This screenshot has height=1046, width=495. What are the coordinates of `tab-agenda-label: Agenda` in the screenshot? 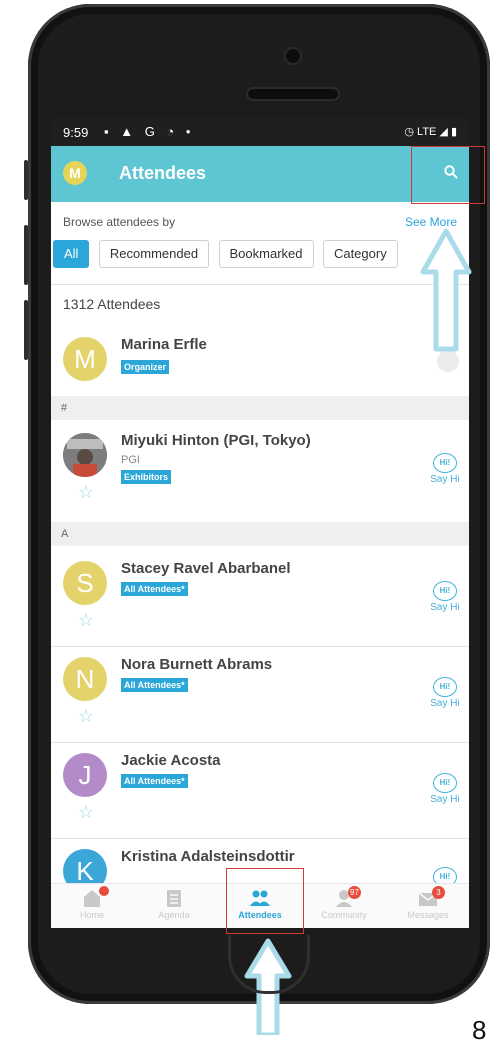 It's located at (174, 915).